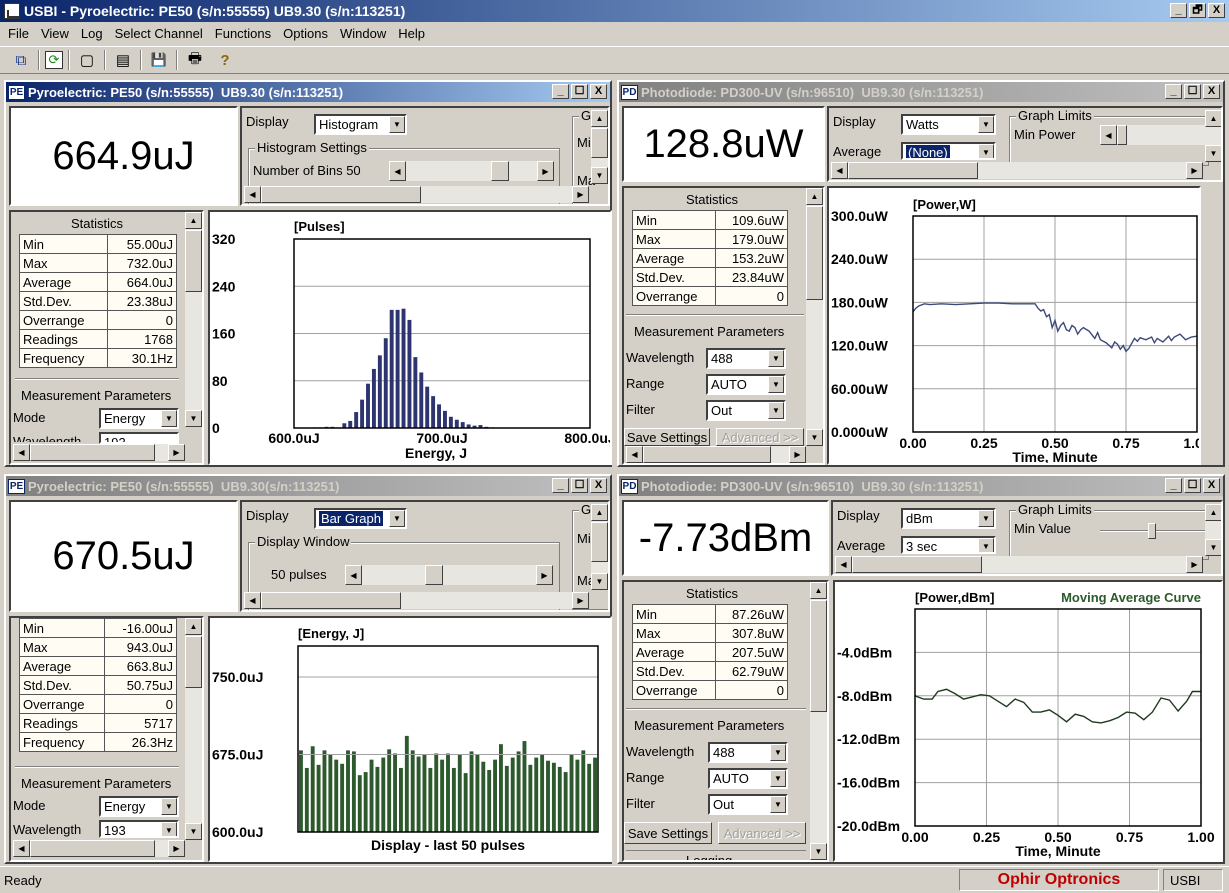  Describe the element at coordinates (471, 171) in the screenshot. I see `bins-slider: ◀ ▶` at that location.